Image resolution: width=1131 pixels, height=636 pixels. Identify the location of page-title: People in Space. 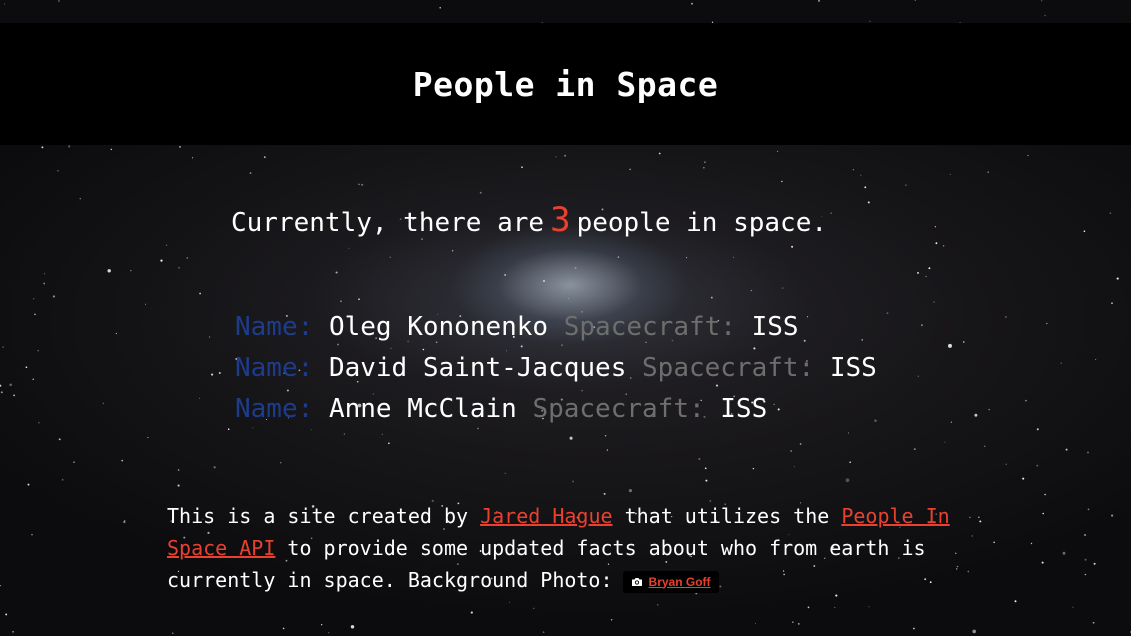
(565, 84).